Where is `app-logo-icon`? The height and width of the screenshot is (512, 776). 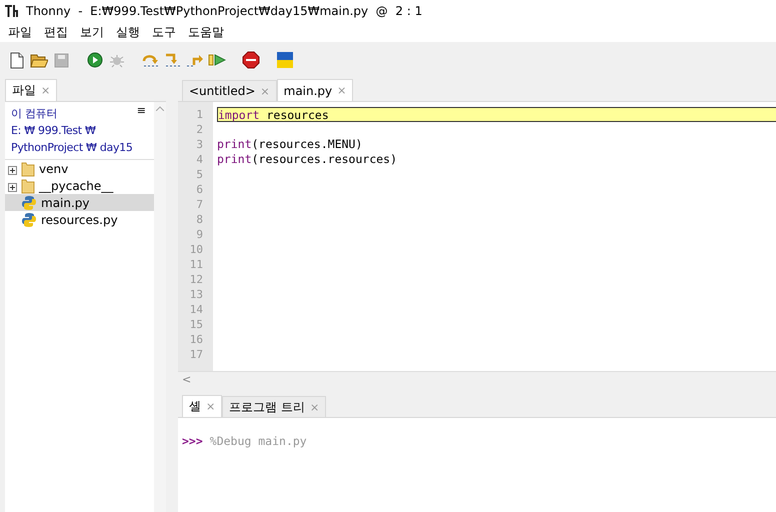
app-logo-icon is located at coordinates (12, 11).